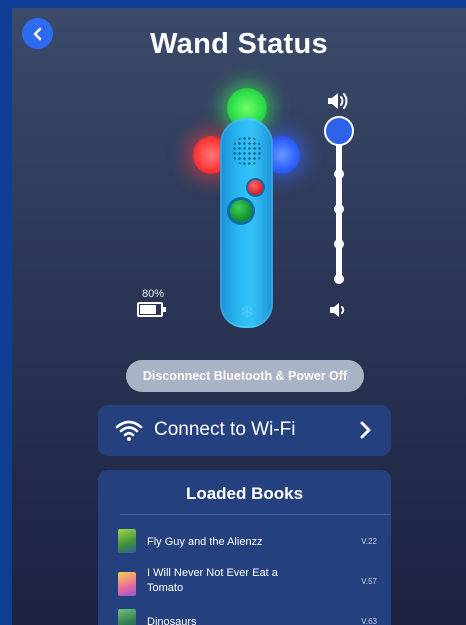 The width and height of the screenshot is (466, 625). I want to click on wand-illustration: ❄, so click(246, 223).